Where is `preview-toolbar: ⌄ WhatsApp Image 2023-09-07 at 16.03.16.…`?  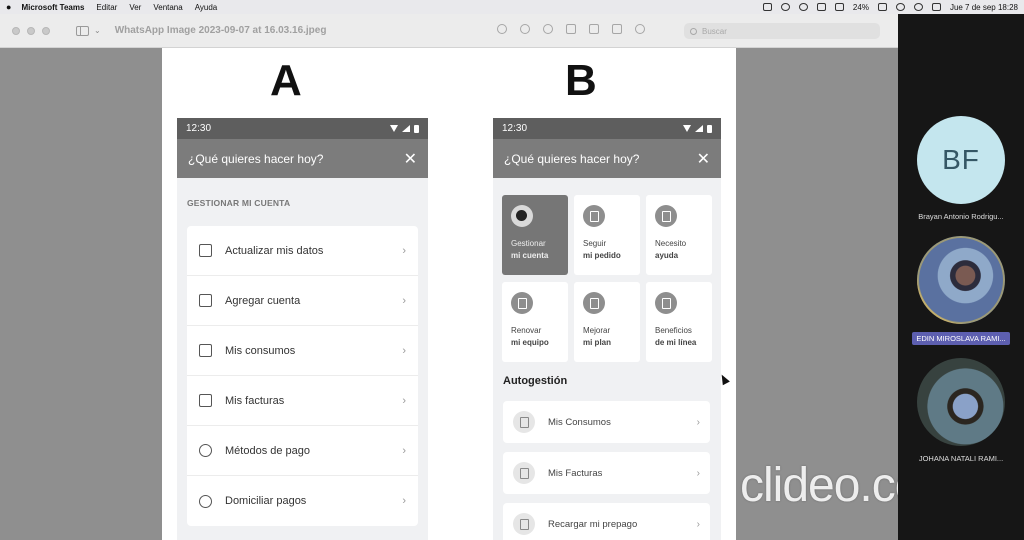 preview-toolbar: ⌄ WhatsApp Image 2023-09-07 at 16.03.16.… is located at coordinates (449, 31).